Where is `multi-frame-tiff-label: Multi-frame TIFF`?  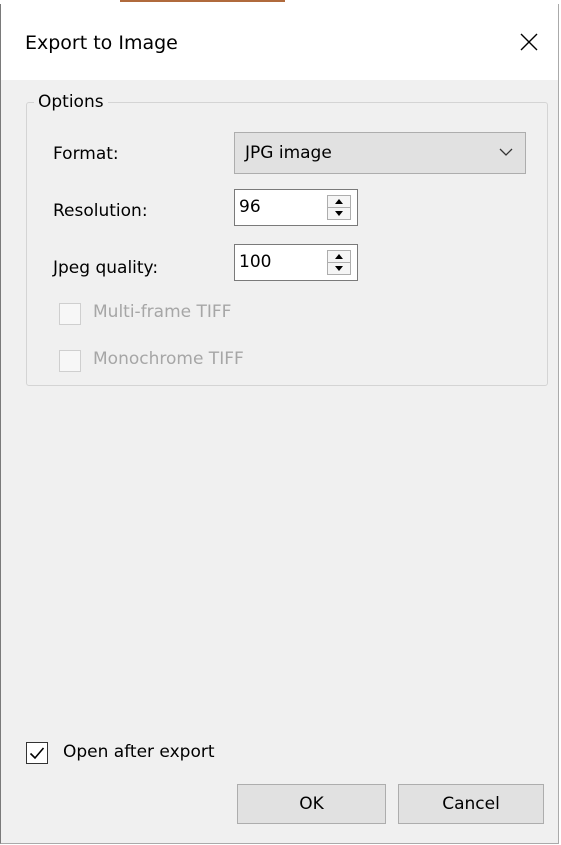
multi-frame-tiff-label: Multi-frame TIFF is located at coordinates (162, 312).